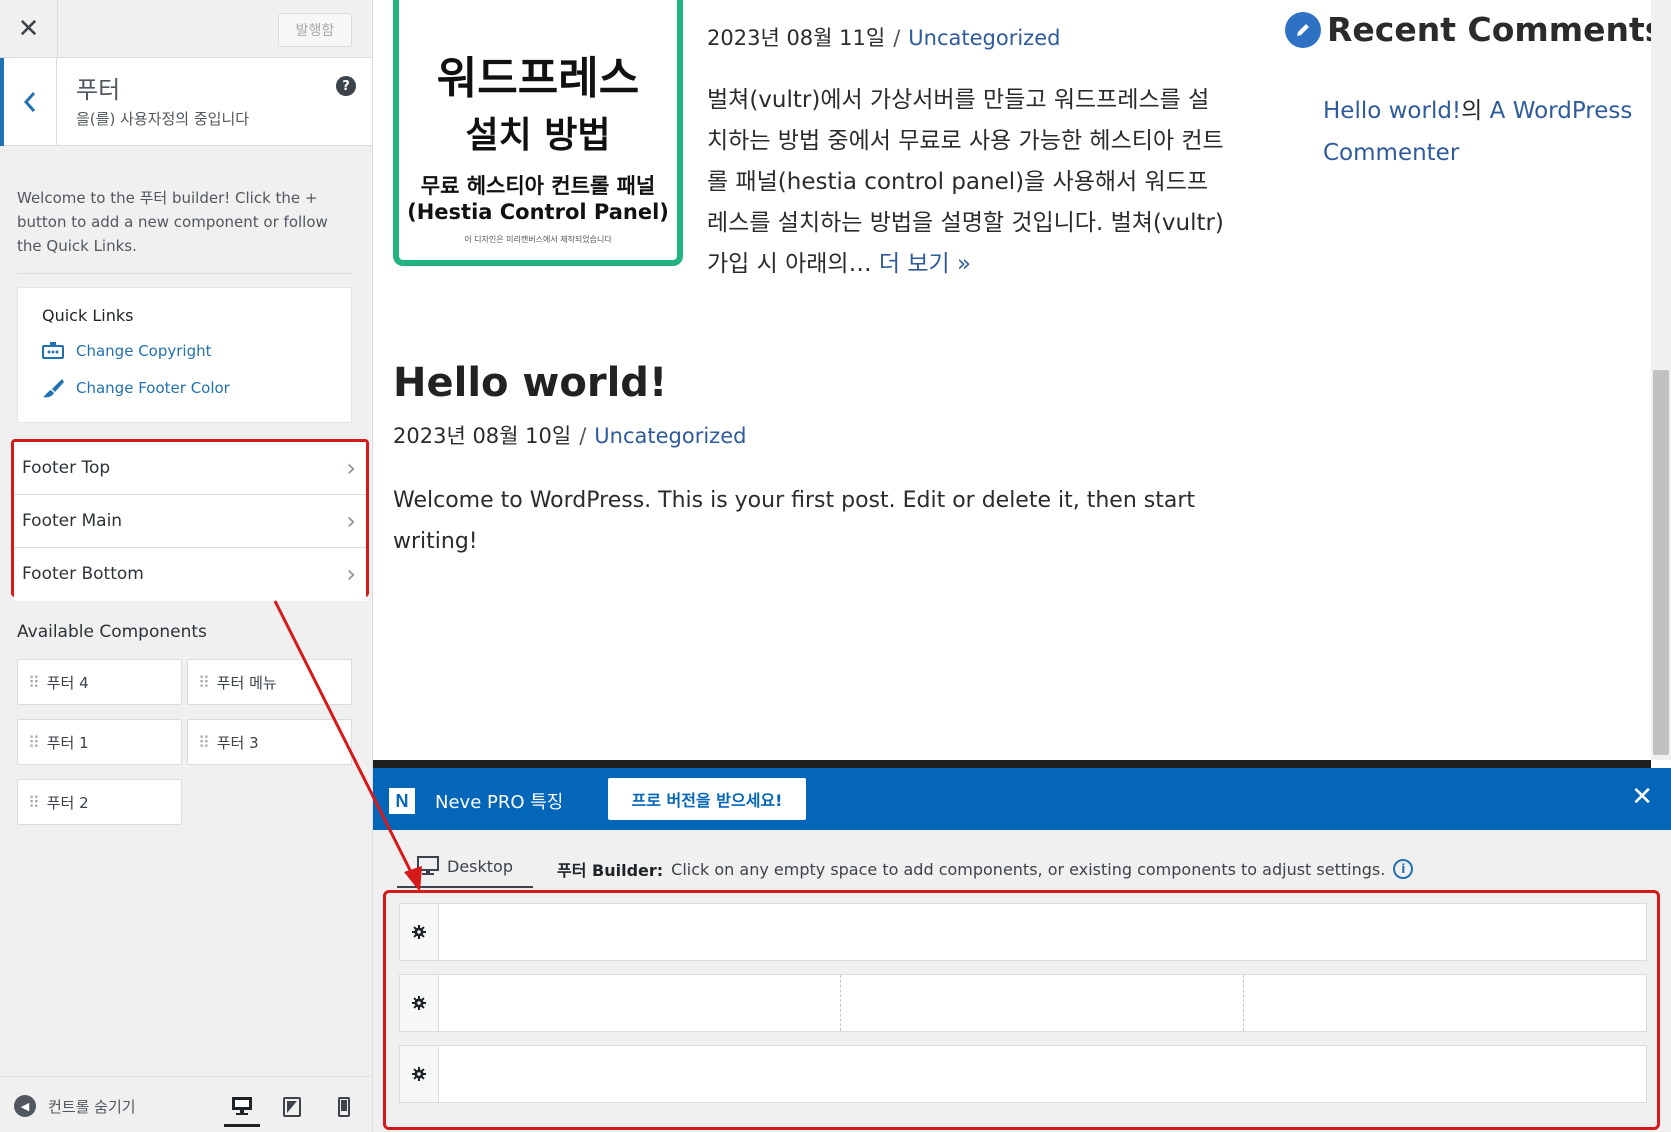 The width and height of the screenshot is (1671, 1132). I want to click on builder-row-bottom, so click(1023, 1074).